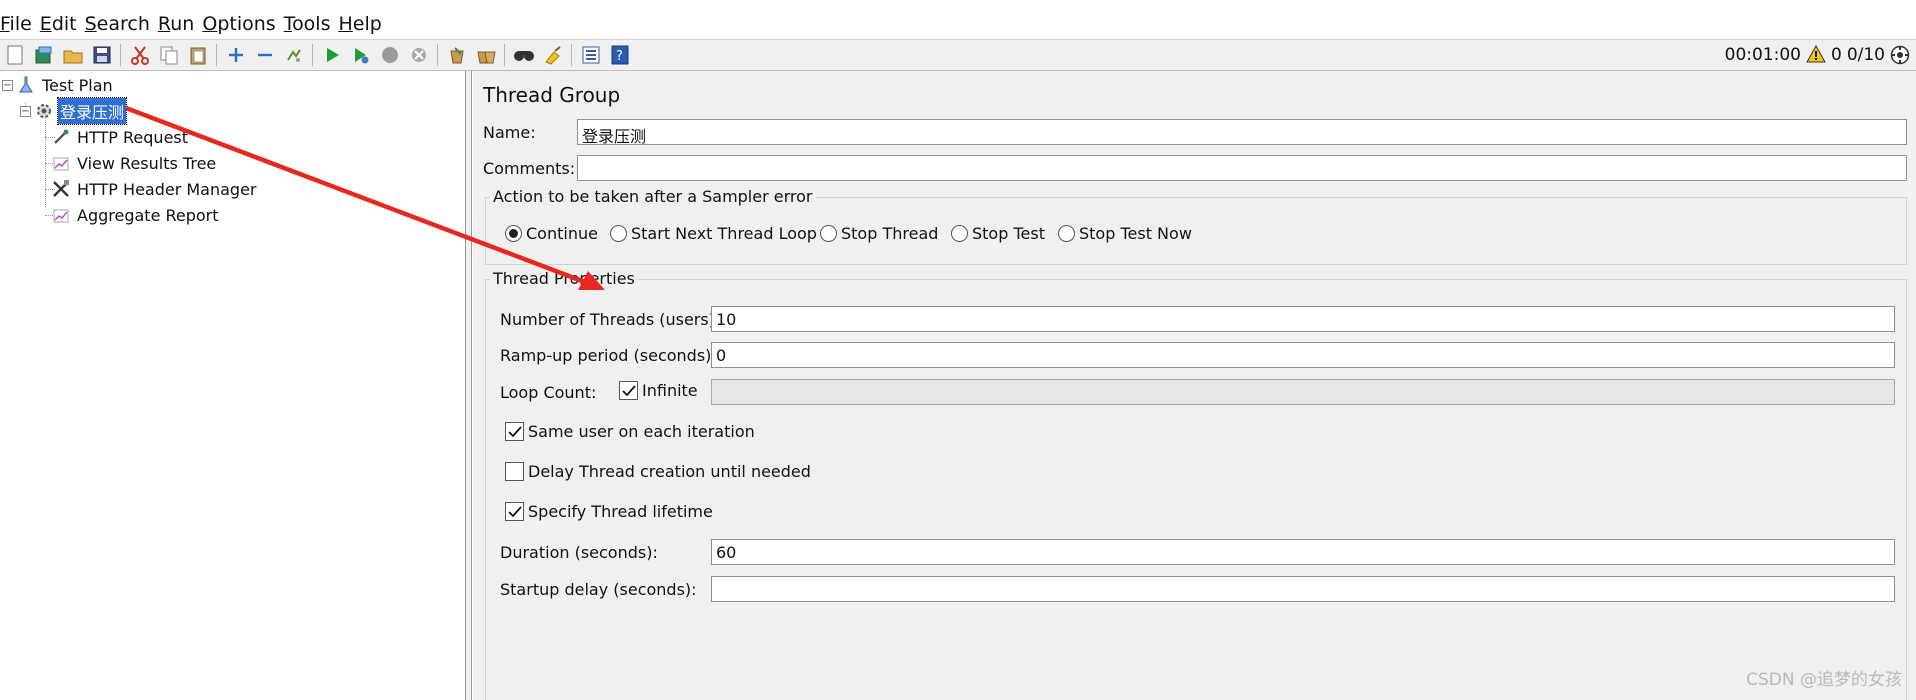 This screenshot has width=1916, height=700. What do you see at coordinates (44, 111) in the screenshot?
I see `thread-group-gear-icon` at bounding box center [44, 111].